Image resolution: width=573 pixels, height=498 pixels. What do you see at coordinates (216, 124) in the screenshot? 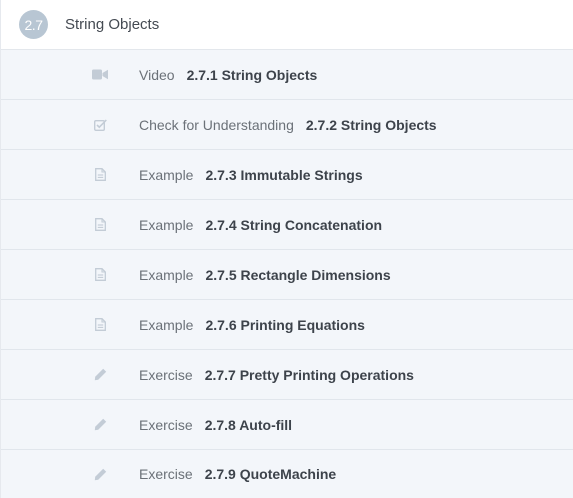
I see `lesson-item-type: Check for Understanding` at bounding box center [216, 124].